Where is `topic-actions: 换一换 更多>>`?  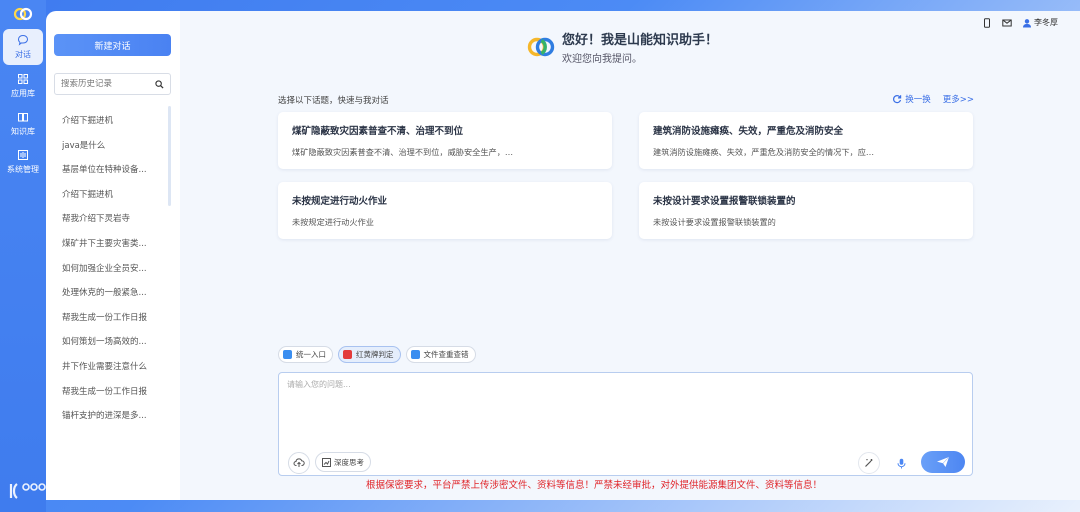 topic-actions: 换一换 更多>> is located at coordinates (933, 99).